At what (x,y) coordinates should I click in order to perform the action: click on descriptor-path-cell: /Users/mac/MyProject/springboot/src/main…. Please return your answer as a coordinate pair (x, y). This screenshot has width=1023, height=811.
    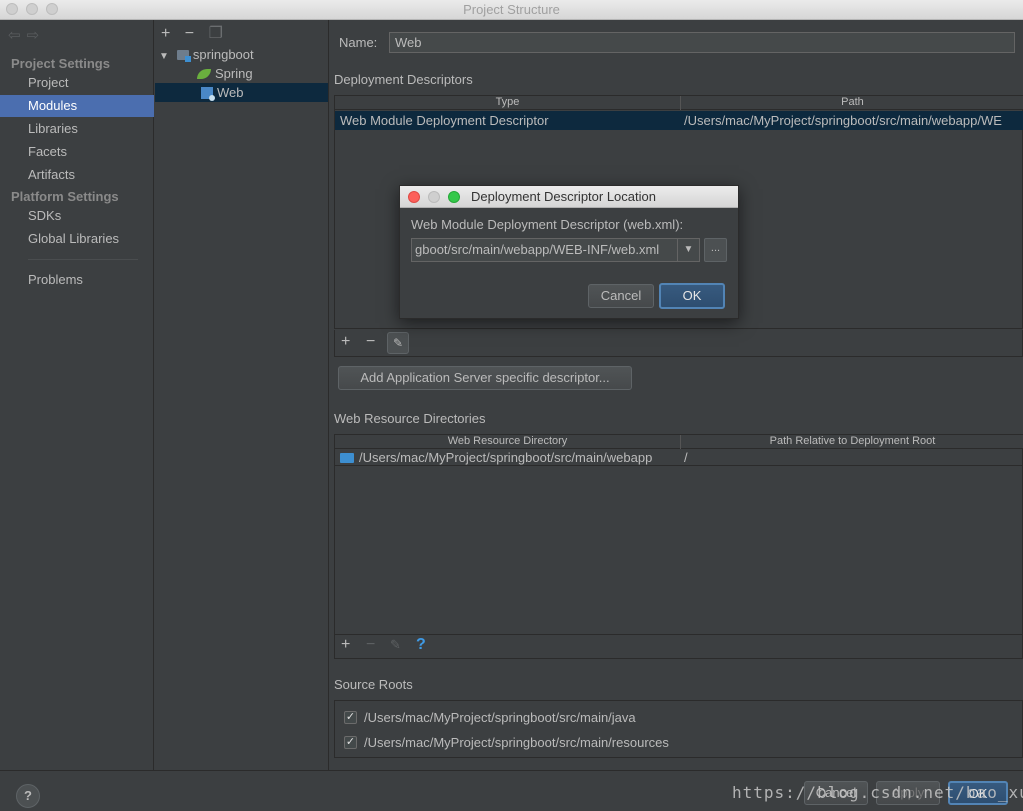
    Looking at the image, I should click on (843, 120).